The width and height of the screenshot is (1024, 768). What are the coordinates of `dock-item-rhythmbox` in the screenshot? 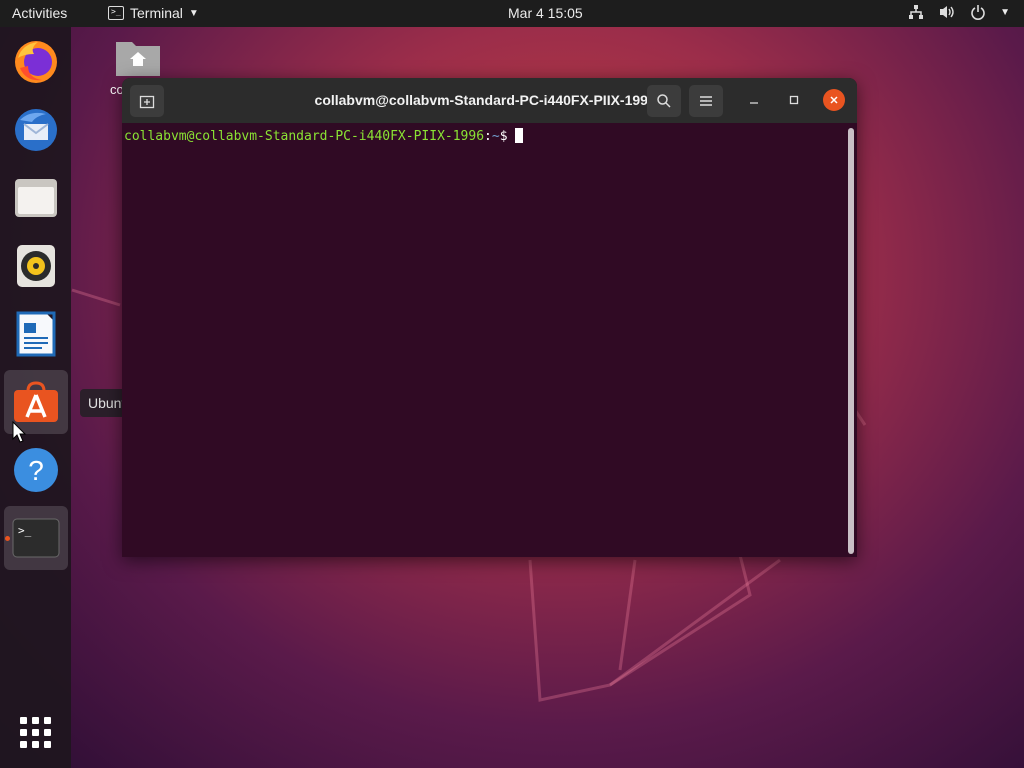 It's located at (36, 266).